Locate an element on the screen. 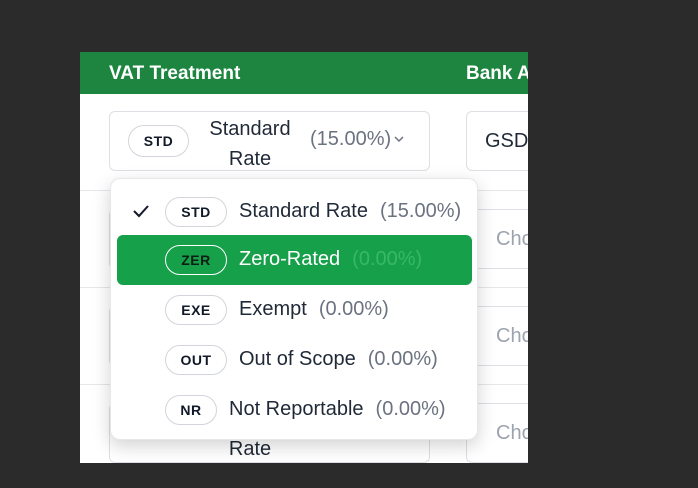 The image size is (698, 488). vat-option-name: Out of Scope is located at coordinates (297, 359).